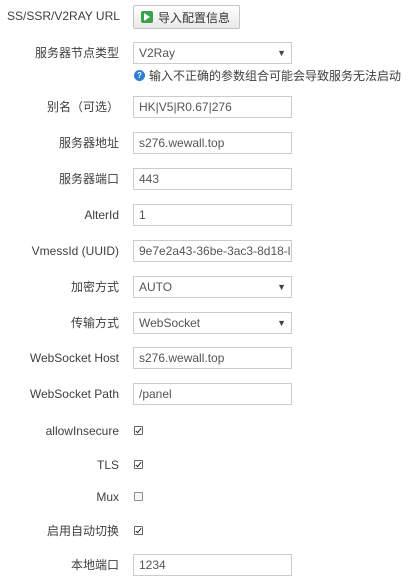 The height and width of the screenshot is (584, 412). I want to click on address-row: 服务器地址 s276.wewall.top, so click(206, 143).